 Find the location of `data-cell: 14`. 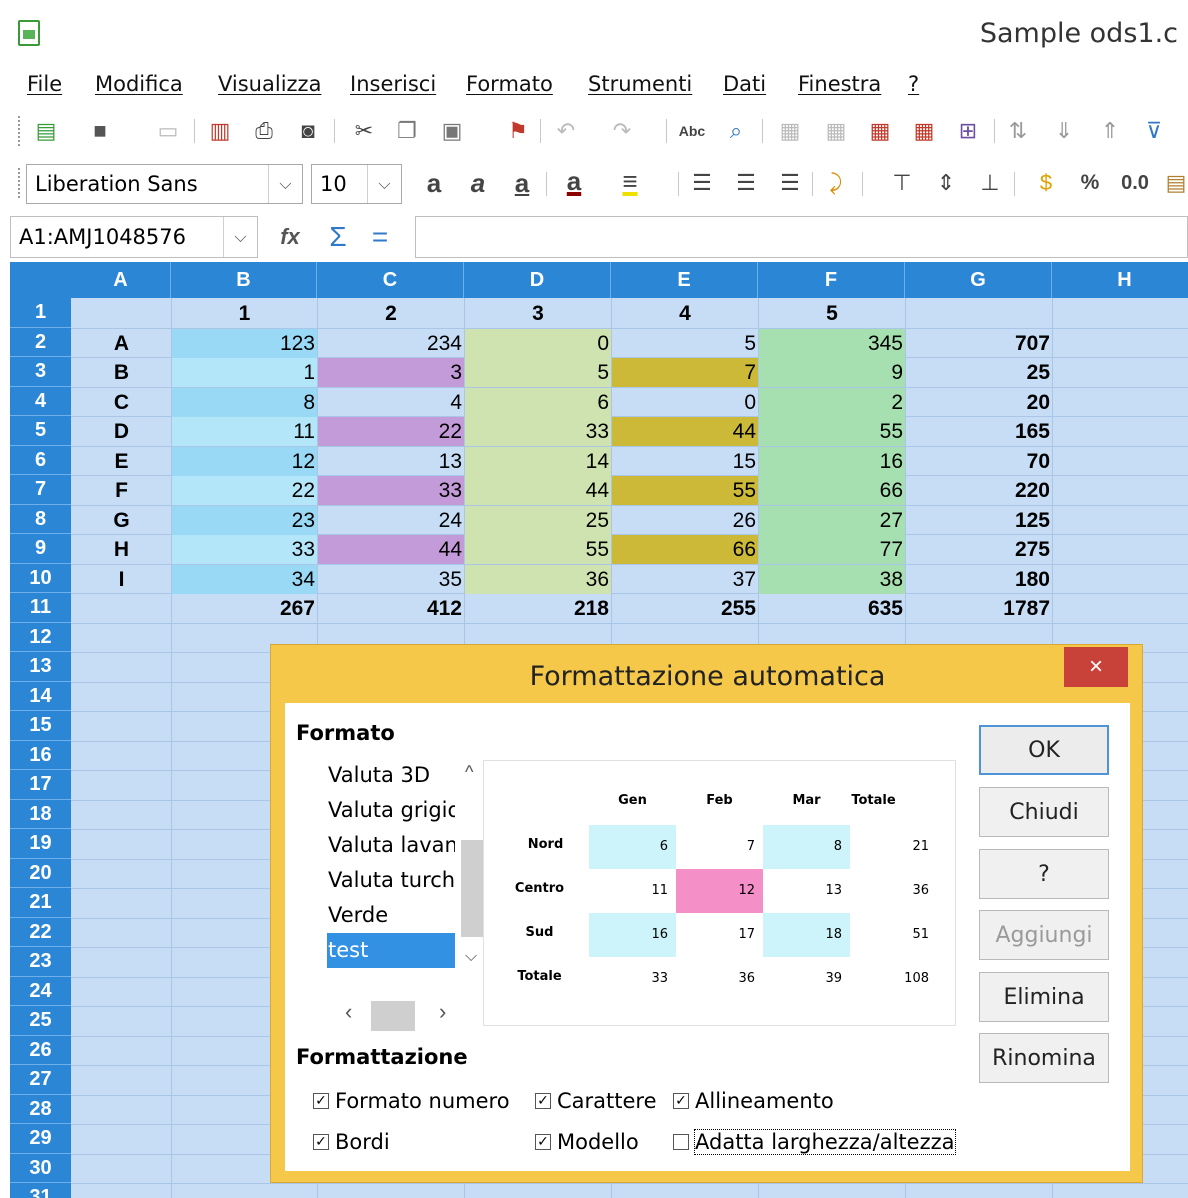

data-cell: 14 is located at coordinates (538, 461).